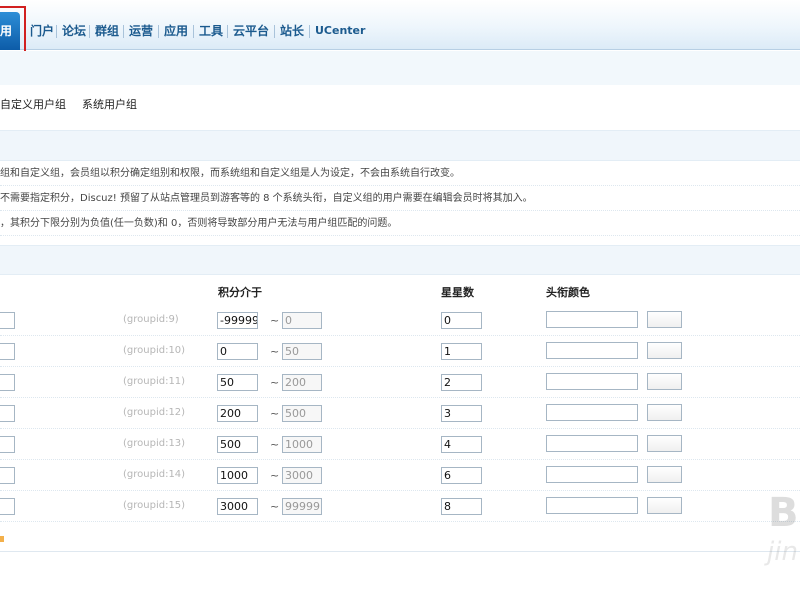 The image size is (800, 600). I want to click on stars-input: 2, so click(461, 382).